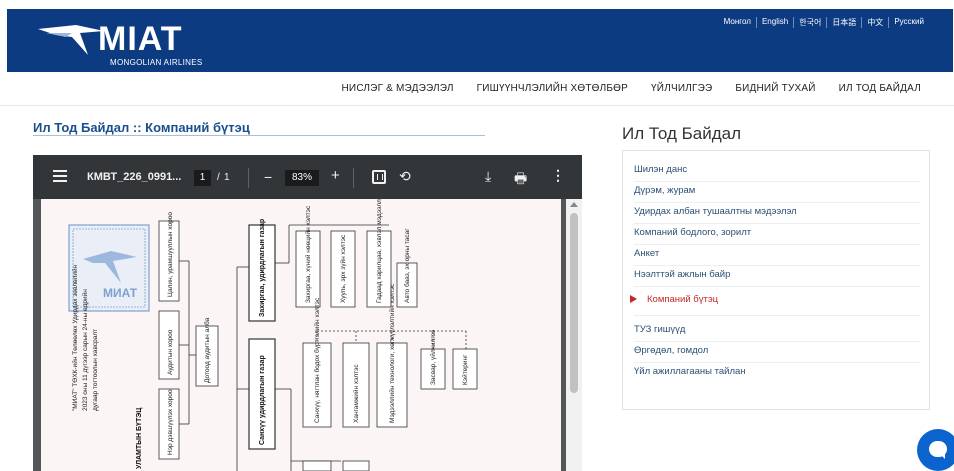 The image size is (954, 471). Describe the element at coordinates (60, 176) in the screenshot. I see `menu-icon` at that location.